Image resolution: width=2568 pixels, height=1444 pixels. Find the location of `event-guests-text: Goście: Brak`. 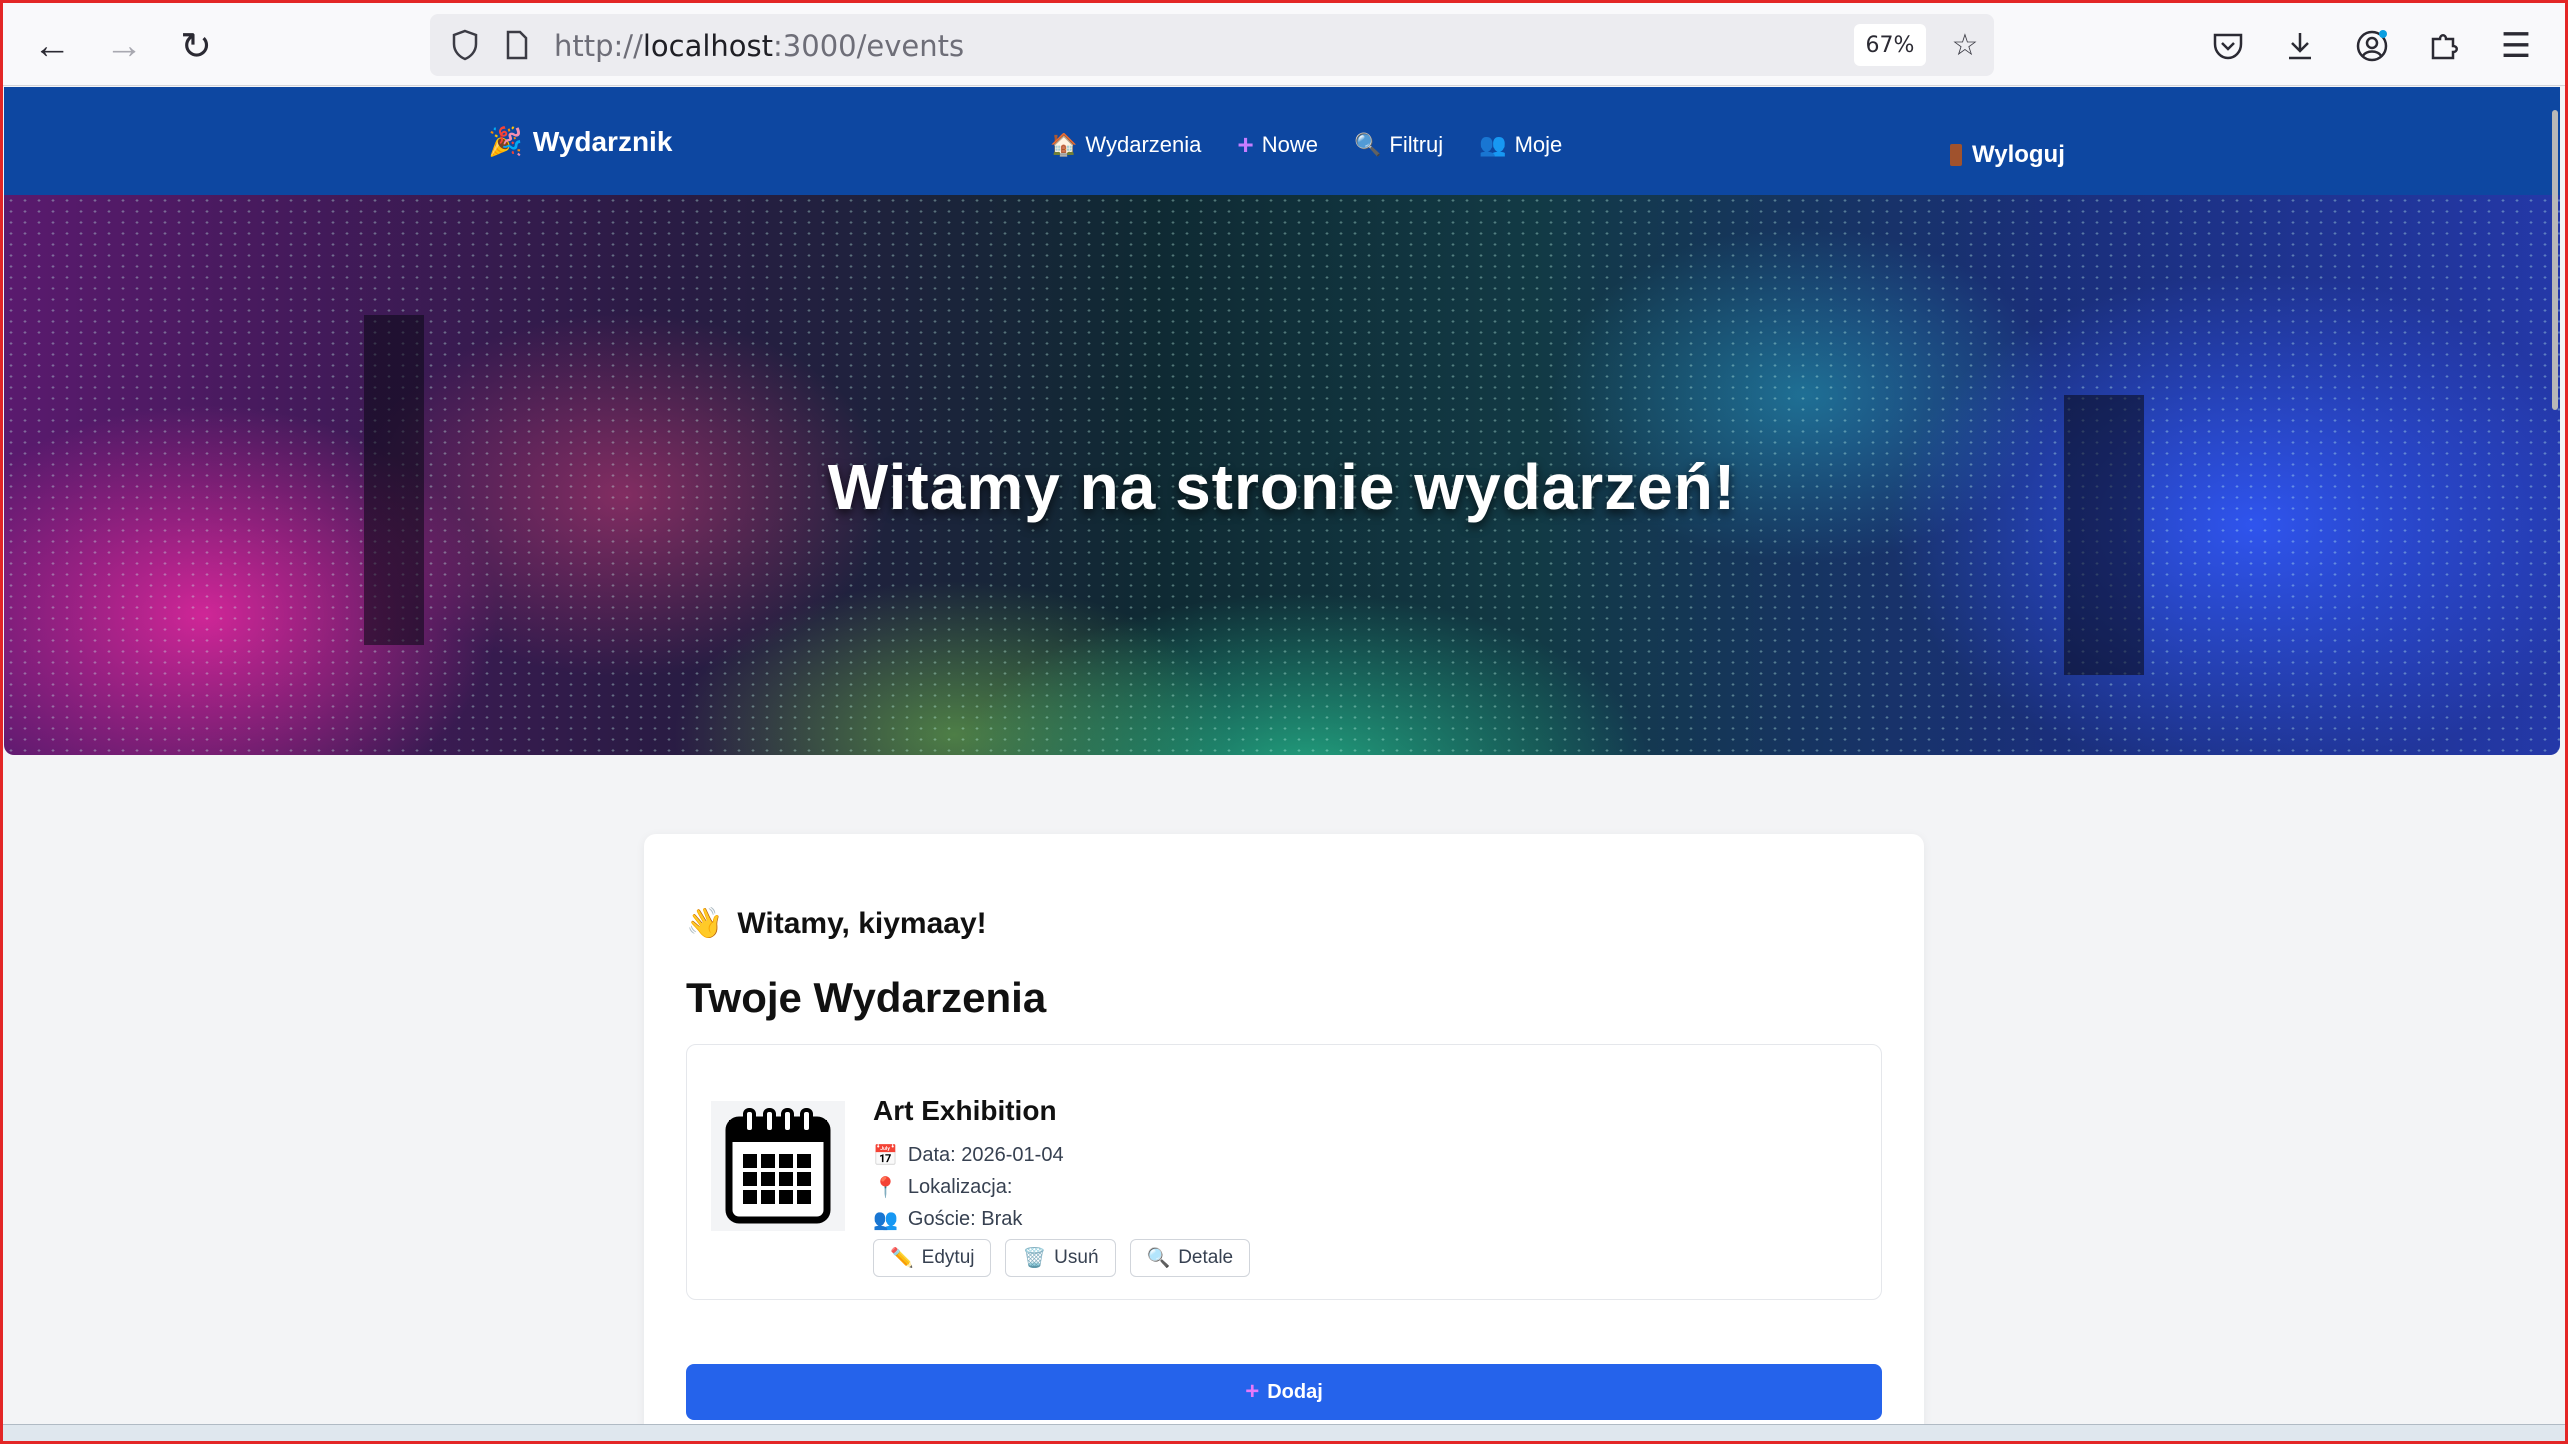

event-guests-text: Goście: Brak is located at coordinates (965, 1219).